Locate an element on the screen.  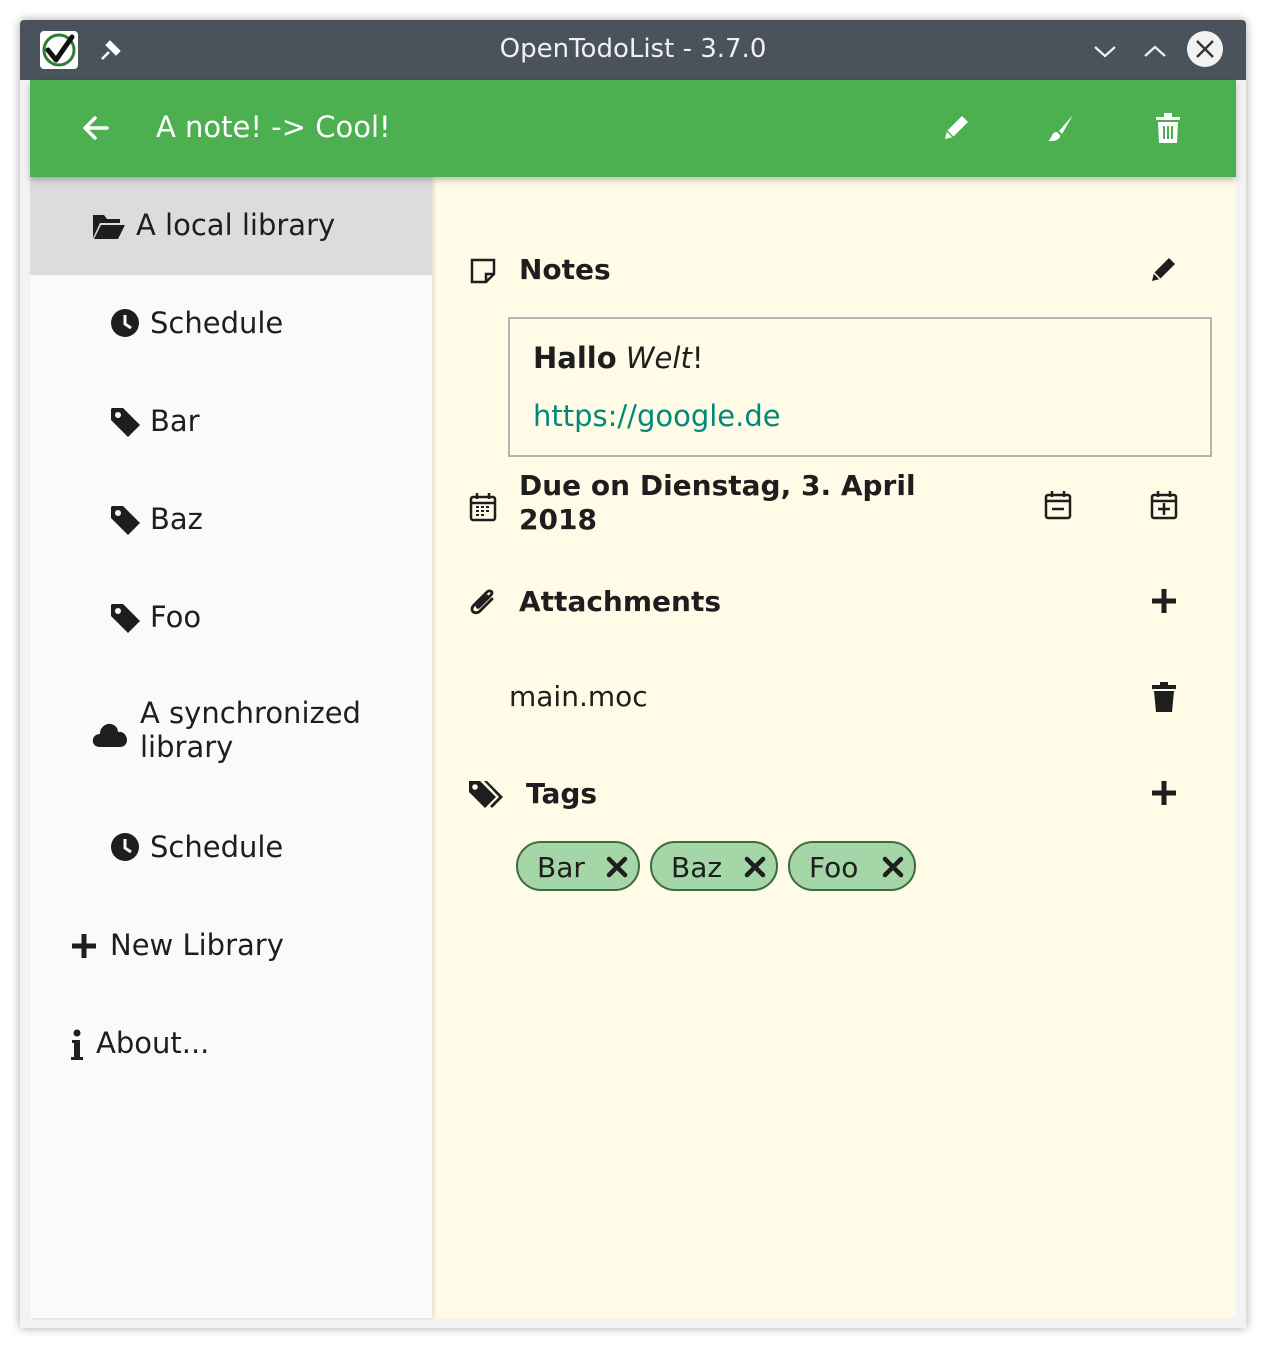
tags-icon is located at coordinates (487, 796).